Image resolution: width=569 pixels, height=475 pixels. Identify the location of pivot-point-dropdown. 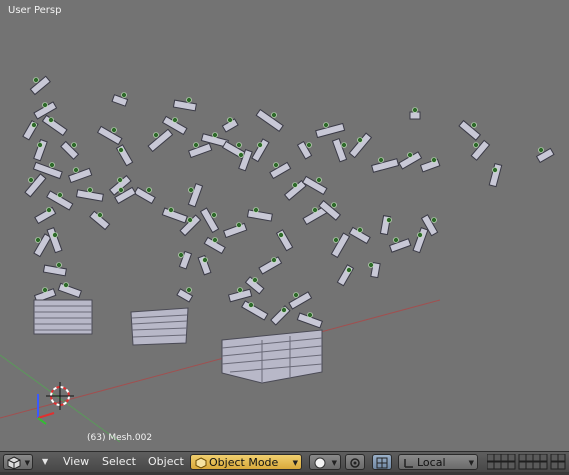
(355, 462).